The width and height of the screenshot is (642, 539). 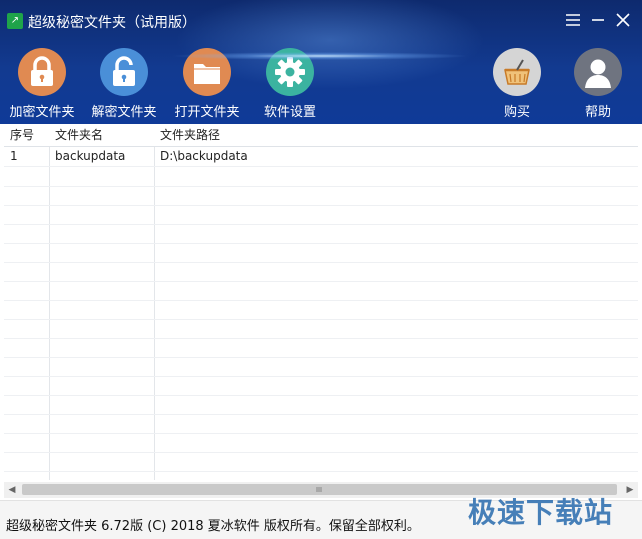 I want to click on buy-button: 购买, so click(x=517, y=84).